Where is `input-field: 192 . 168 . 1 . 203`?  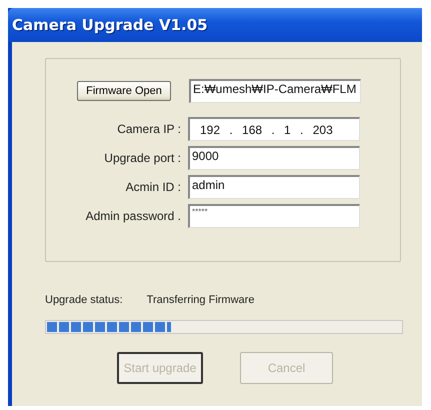
input-field: 192 . 168 . 1 . 203 is located at coordinates (274, 129).